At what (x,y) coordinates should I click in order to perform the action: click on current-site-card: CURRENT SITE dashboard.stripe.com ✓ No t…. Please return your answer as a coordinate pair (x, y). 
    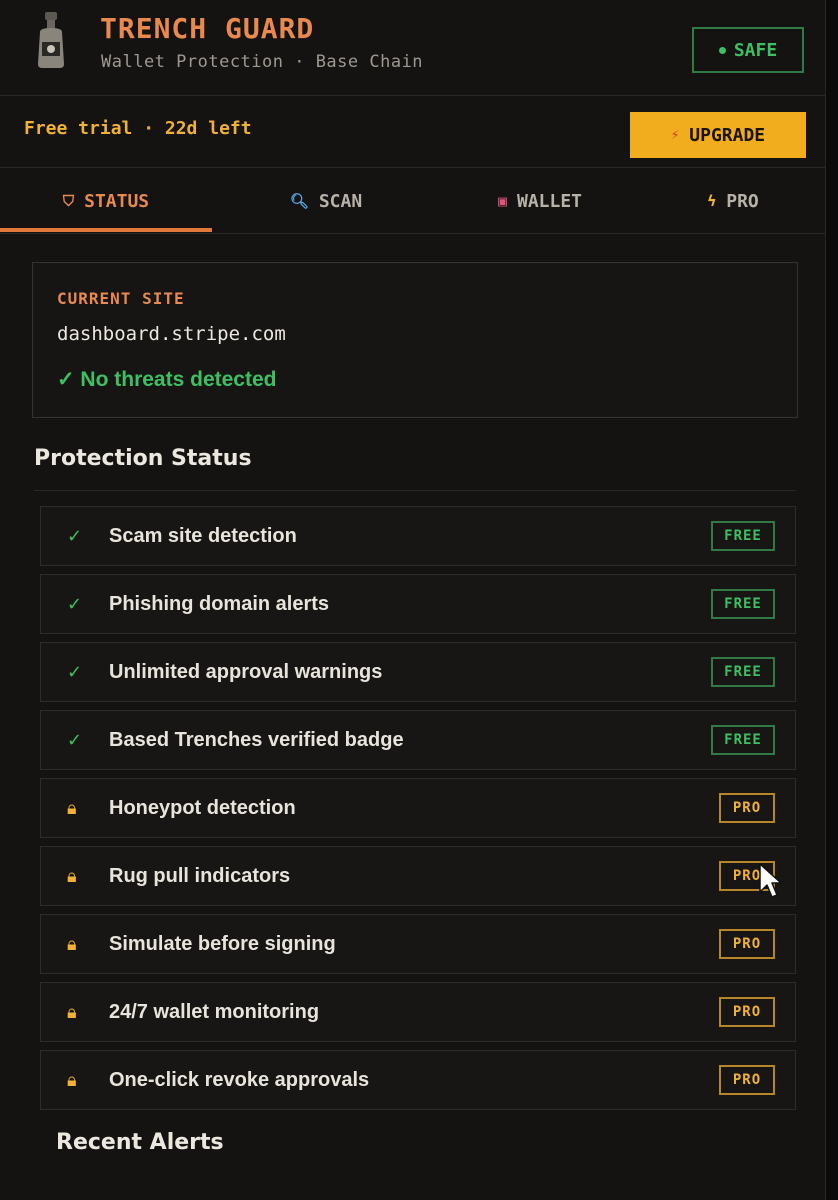
    Looking at the image, I should click on (415, 340).